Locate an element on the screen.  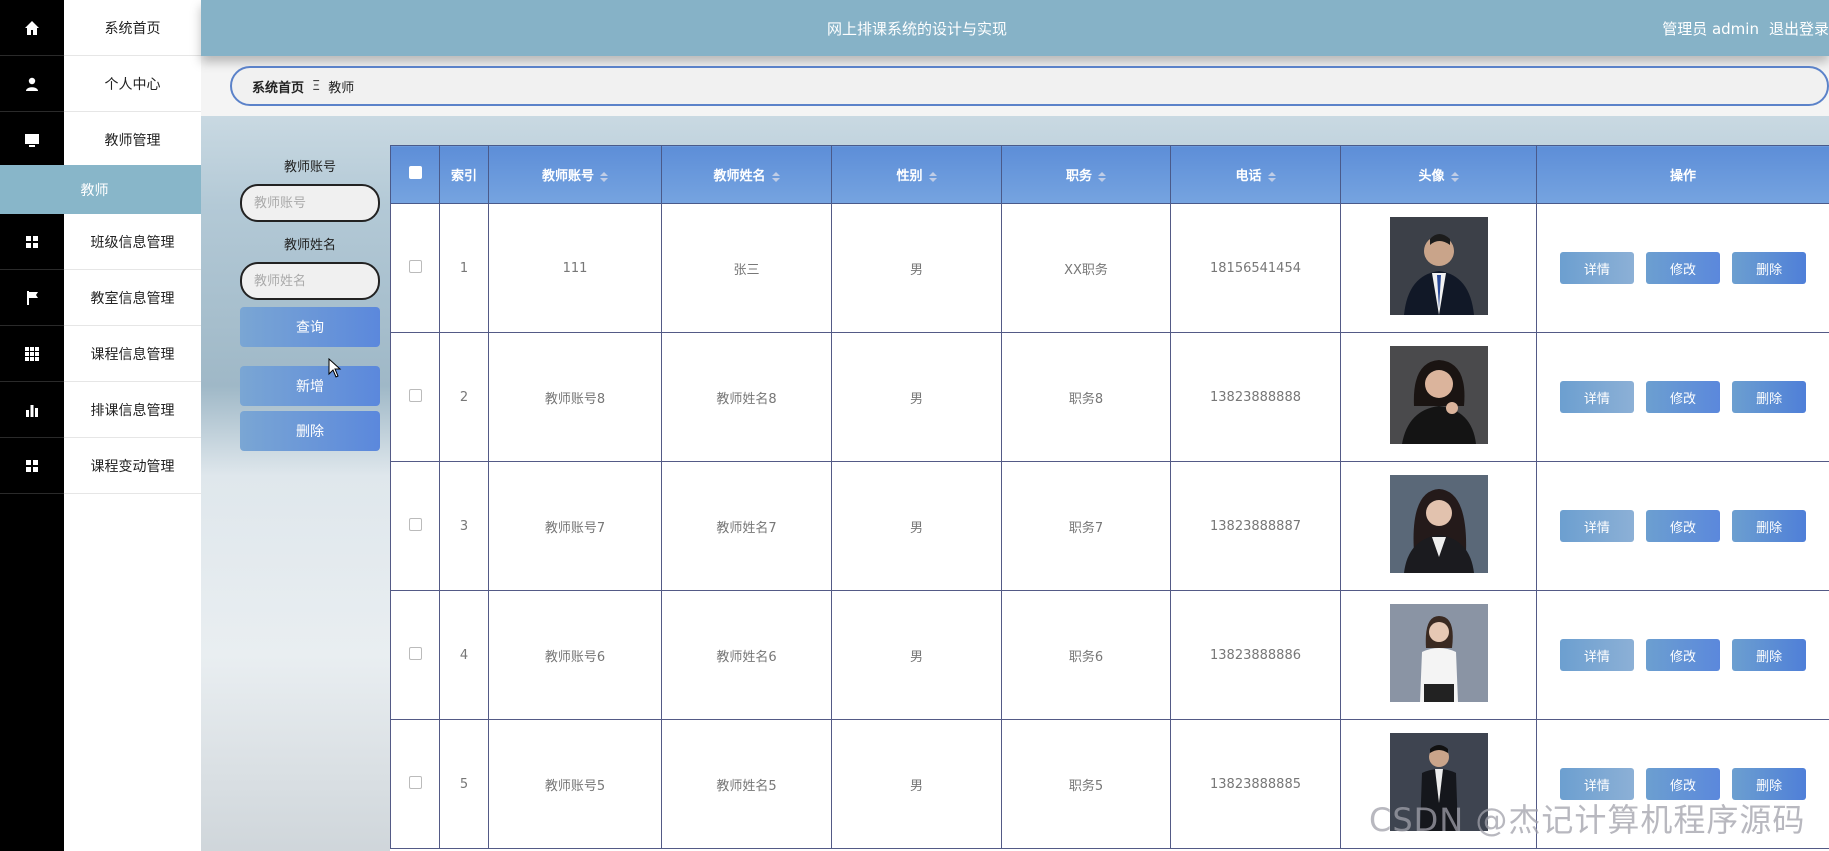
cell-account: 教师账号7 is located at coordinates (575, 526).